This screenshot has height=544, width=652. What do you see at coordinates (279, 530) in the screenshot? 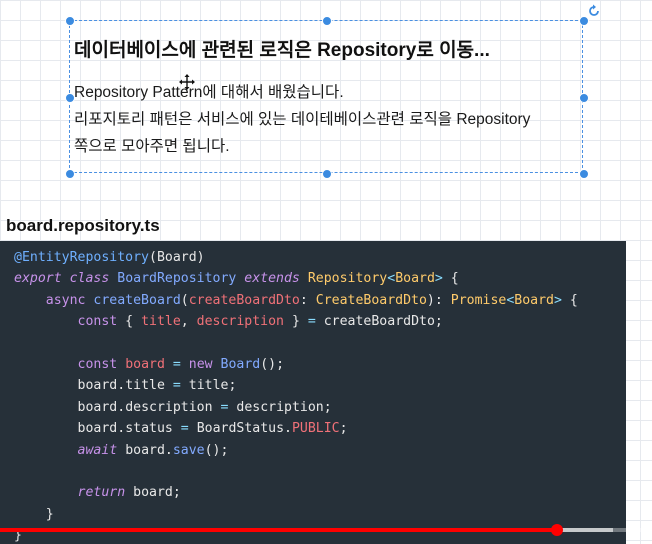
I see `progress-played` at bounding box center [279, 530].